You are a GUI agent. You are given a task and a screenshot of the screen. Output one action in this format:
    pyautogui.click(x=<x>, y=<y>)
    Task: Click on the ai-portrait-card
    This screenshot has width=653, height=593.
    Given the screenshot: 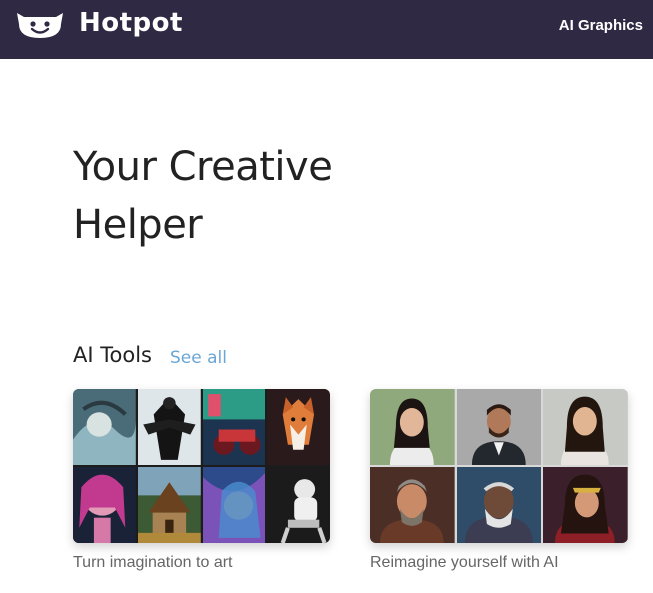 What is the action you would take?
    pyautogui.click(x=499, y=466)
    